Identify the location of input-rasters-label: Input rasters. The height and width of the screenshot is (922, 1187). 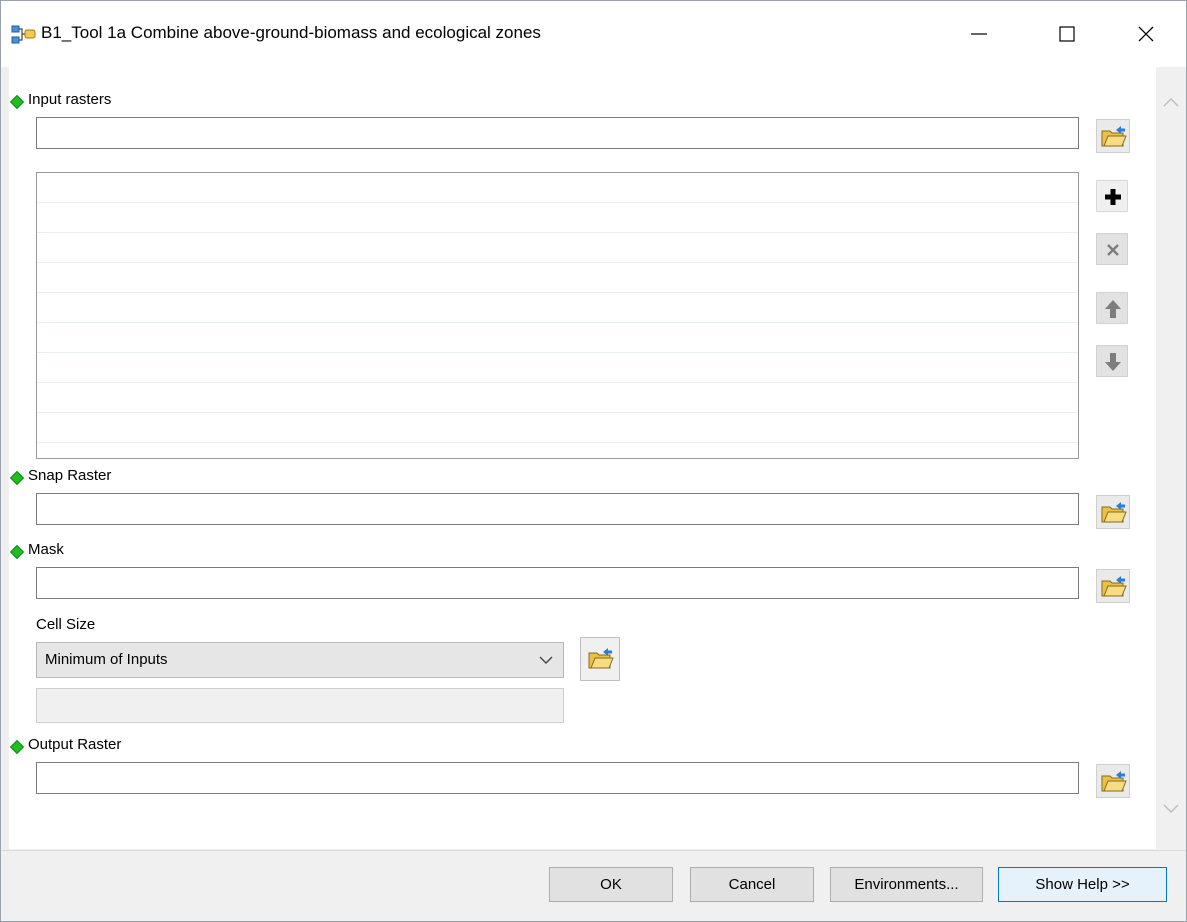
(70, 99).